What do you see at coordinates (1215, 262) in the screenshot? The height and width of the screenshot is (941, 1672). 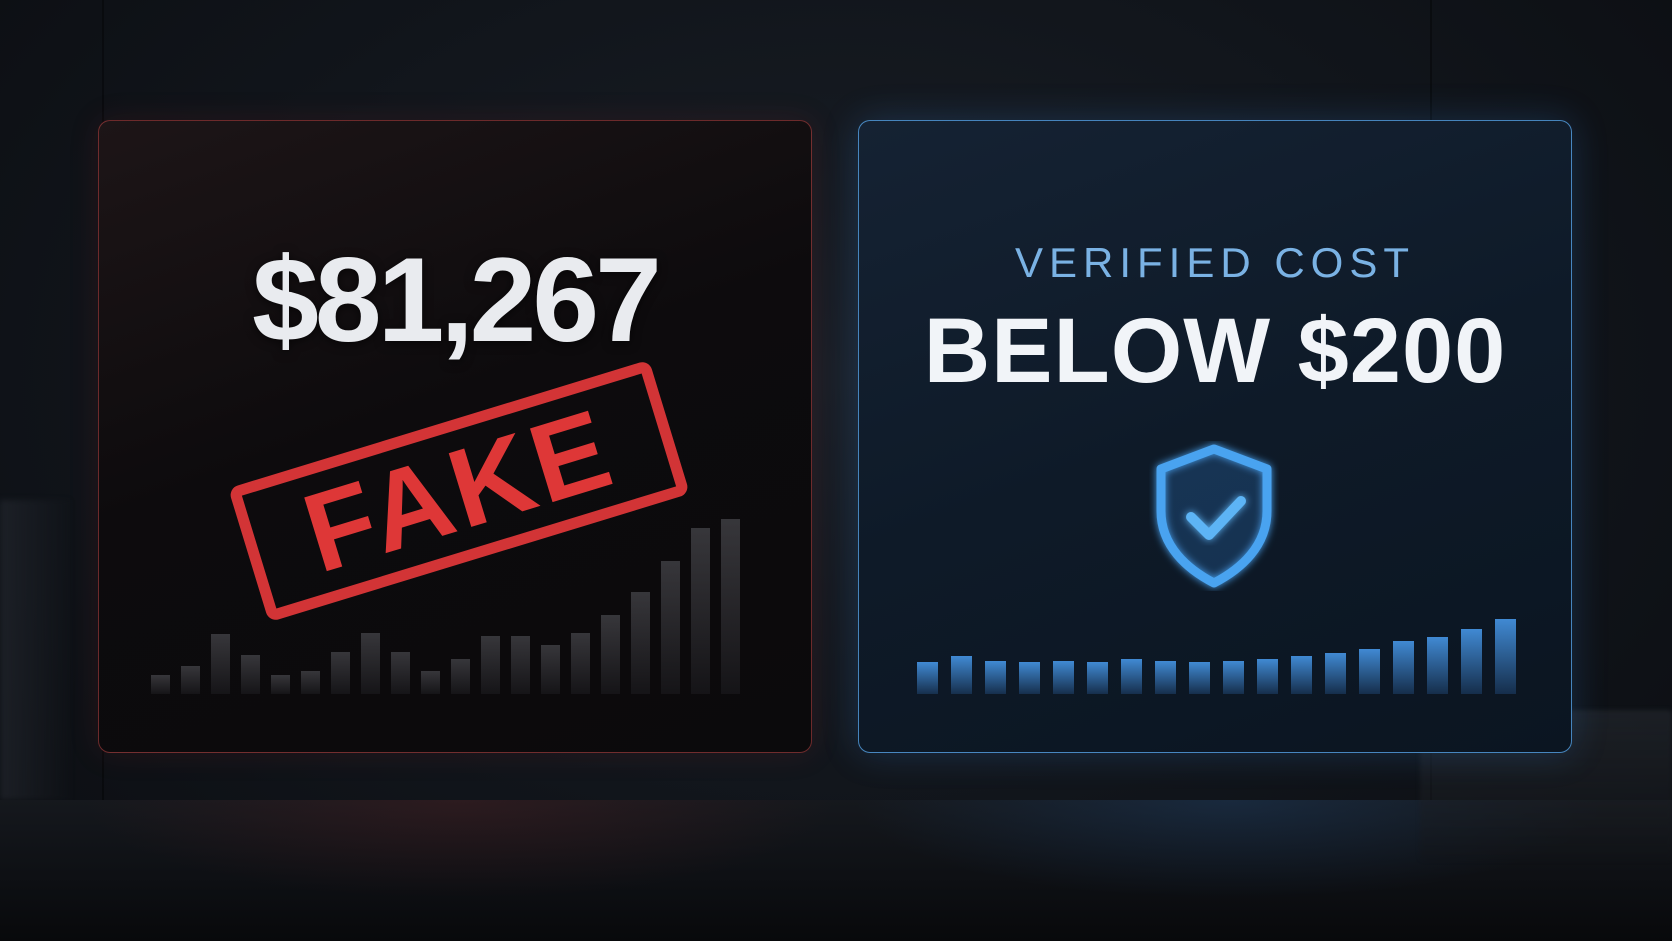 I see `verified-cost-label: VERIFIED COST` at bounding box center [1215, 262].